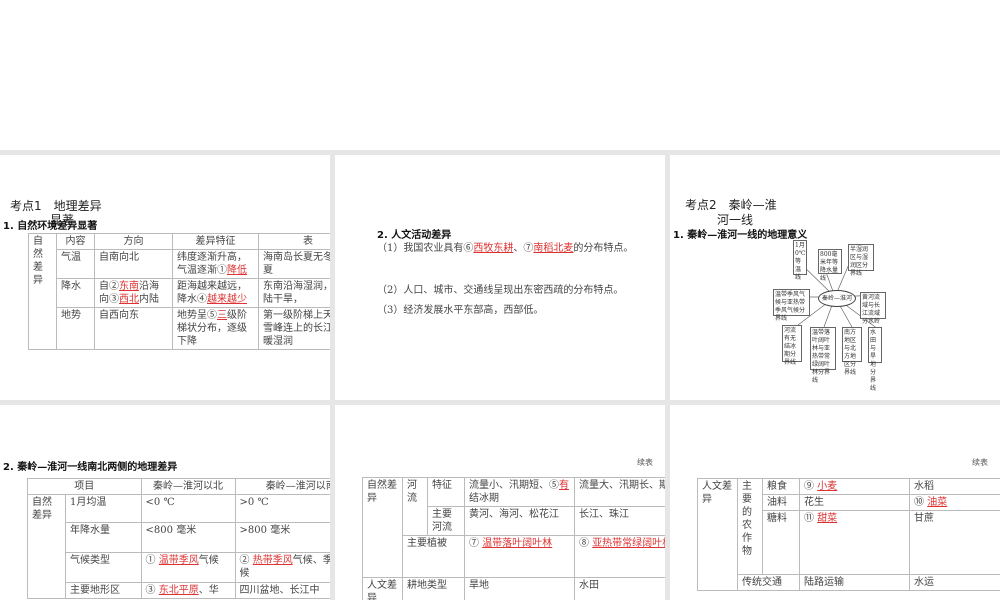 The width and height of the screenshot is (1000, 600). What do you see at coordinates (460, 310) in the screenshot?
I see `paragraph-3: （3）经济发展水平东部高，西部低。` at bounding box center [460, 310].